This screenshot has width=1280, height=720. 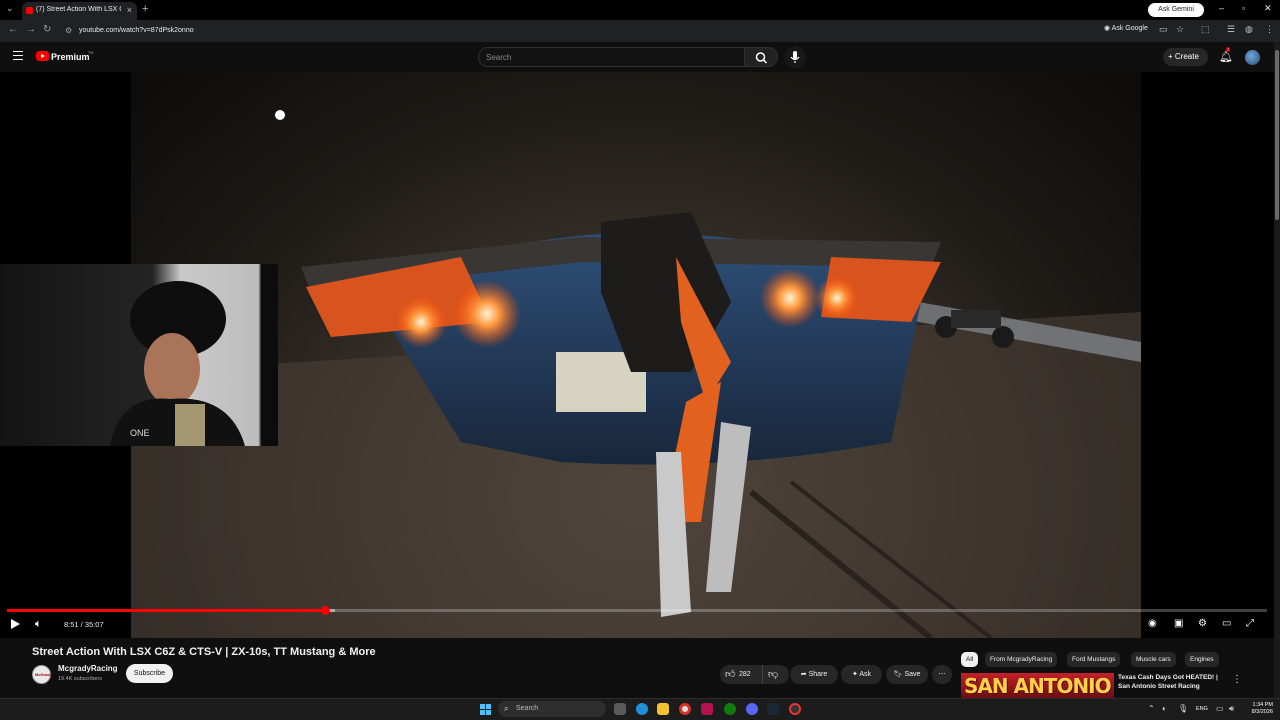 I want to click on brand-label: Premium, so click(x=70, y=57).